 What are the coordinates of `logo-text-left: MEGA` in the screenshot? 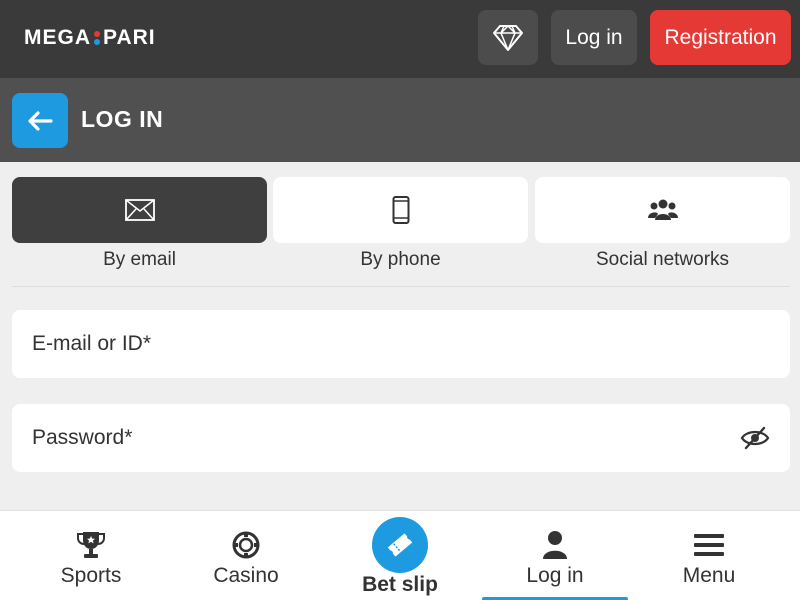 It's located at (57, 37).